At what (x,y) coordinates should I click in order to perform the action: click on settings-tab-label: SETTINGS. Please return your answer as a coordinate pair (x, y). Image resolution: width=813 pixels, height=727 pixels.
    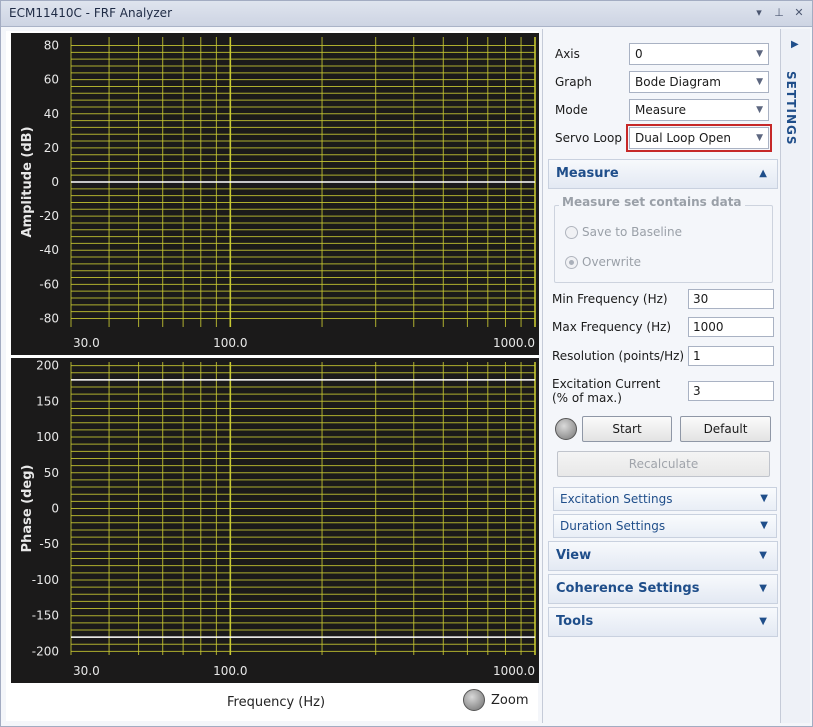
    Looking at the image, I should click on (791, 108).